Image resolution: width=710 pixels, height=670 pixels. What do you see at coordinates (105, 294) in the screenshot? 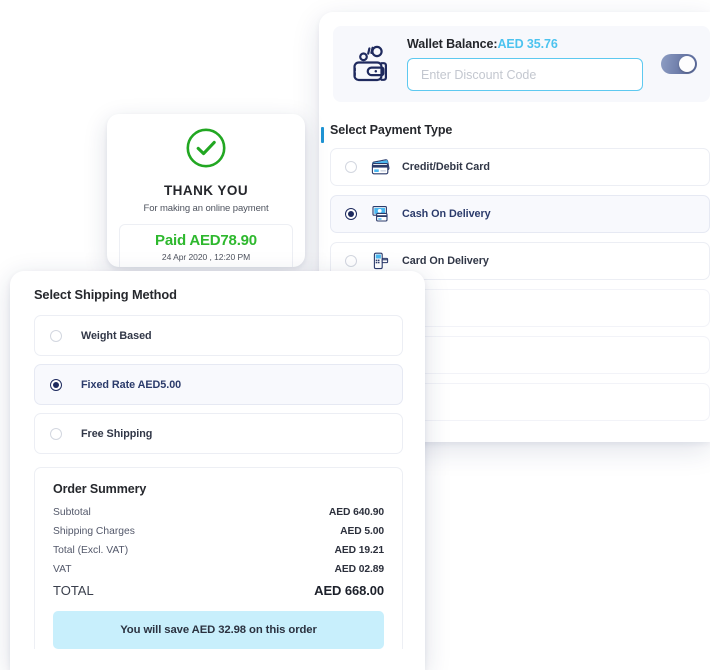
I see `shipping-method-title: Select Shipping Method` at bounding box center [105, 294].